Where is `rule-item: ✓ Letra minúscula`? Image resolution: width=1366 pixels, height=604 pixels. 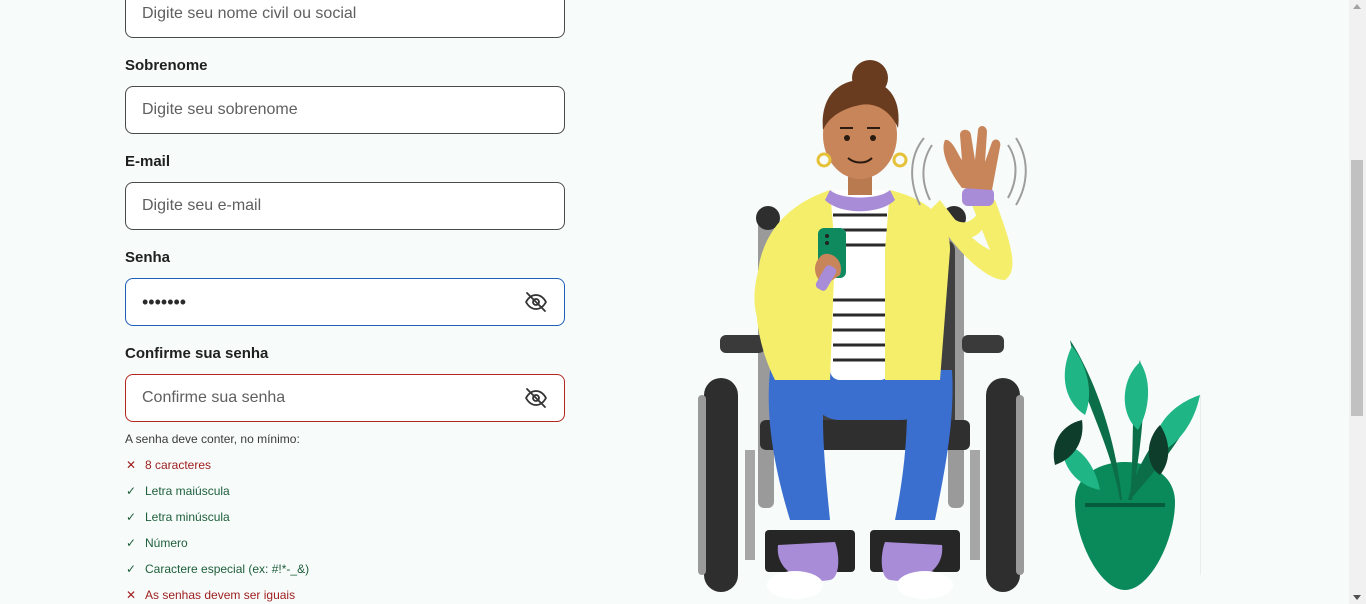 rule-item: ✓ Letra minúscula is located at coordinates (177, 517).